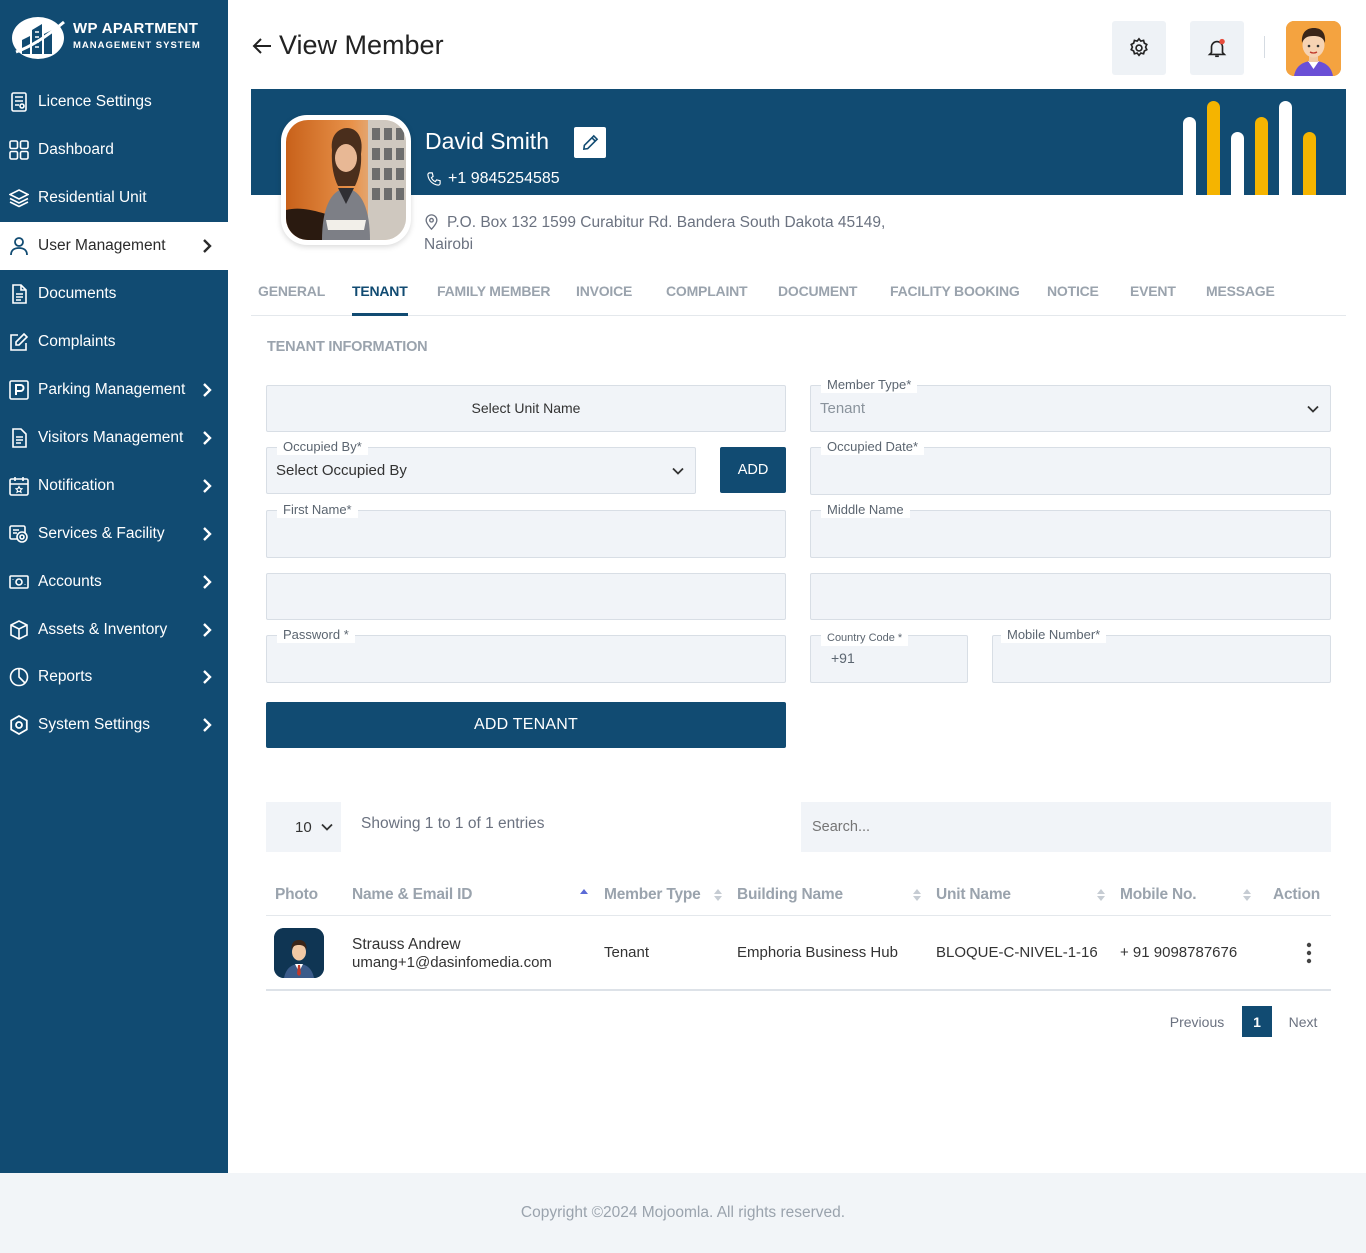  I want to click on decor-bar, so click(1213, 148).